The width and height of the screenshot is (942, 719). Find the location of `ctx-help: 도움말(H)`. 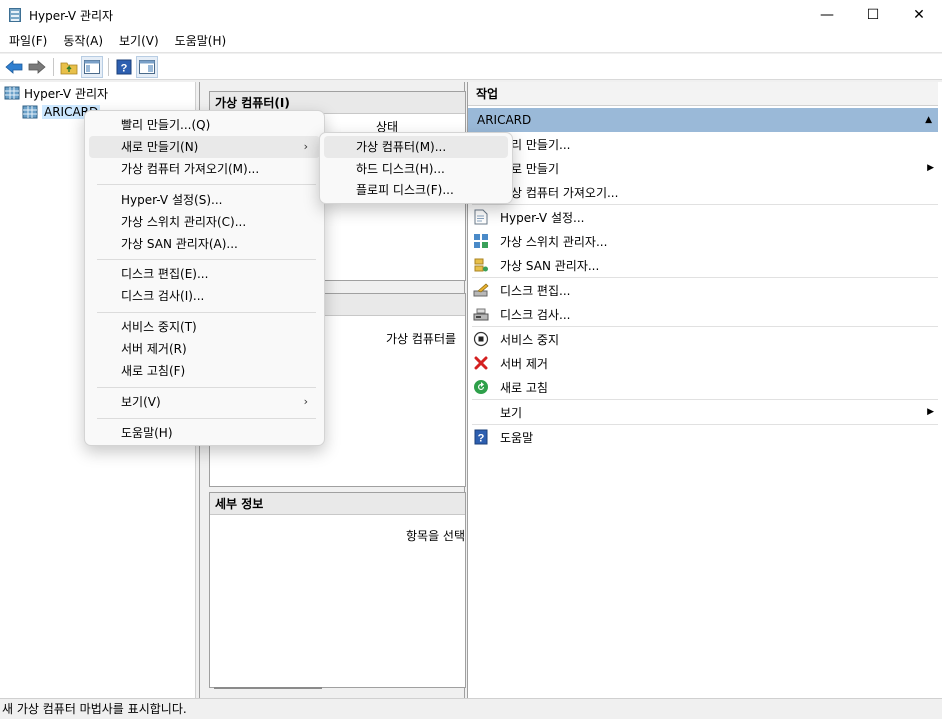

ctx-help: 도움말(H) is located at coordinates (204, 433).